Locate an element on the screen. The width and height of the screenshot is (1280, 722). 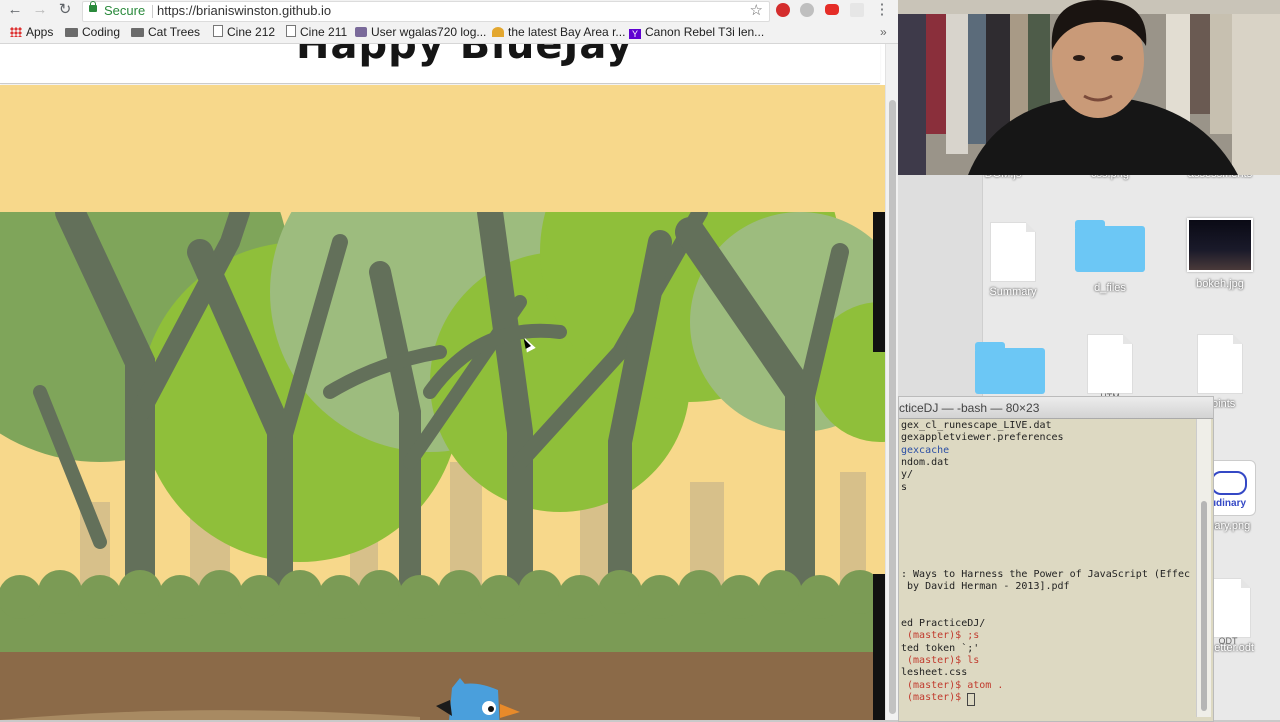
avatar-icon is located at coordinates (361, 32).